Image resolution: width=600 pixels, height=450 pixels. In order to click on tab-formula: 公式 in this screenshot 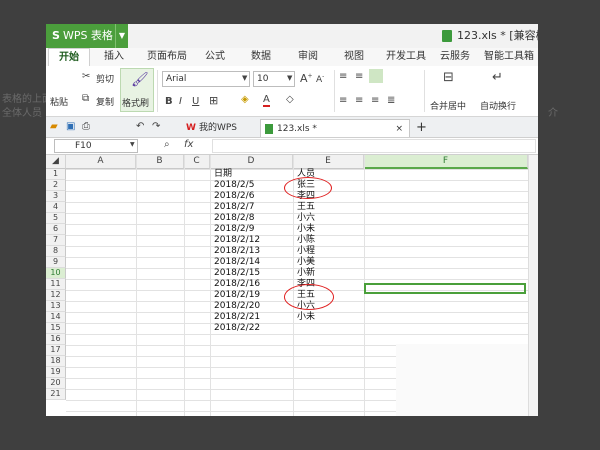, I will do `click(215, 57)`.